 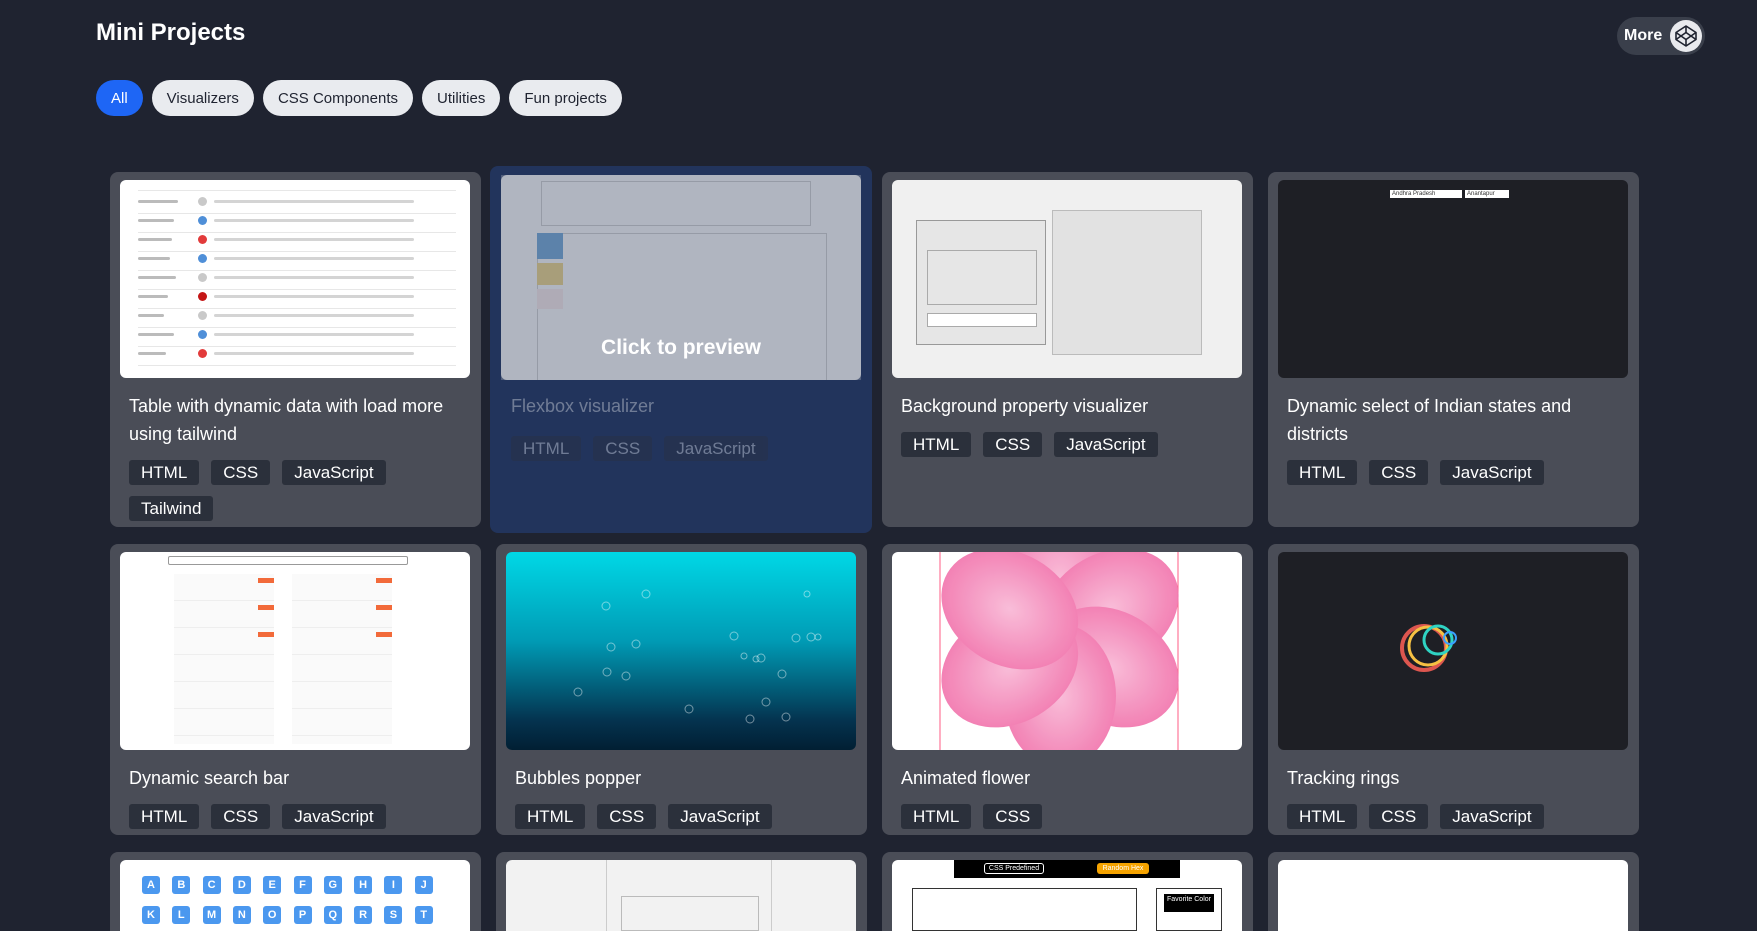 What do you see at coordinates (295, 895) in the screenshot?
I see `project-thumbnail: ABCDEFGHIJ KLMNOPQRST` at bounding box center [295, 895].